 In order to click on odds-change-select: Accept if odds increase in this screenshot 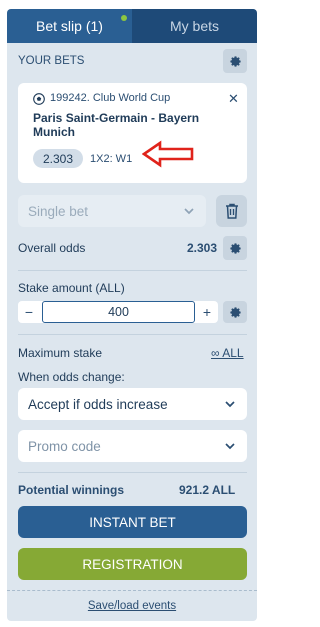, I will do `click(132, 404)`.